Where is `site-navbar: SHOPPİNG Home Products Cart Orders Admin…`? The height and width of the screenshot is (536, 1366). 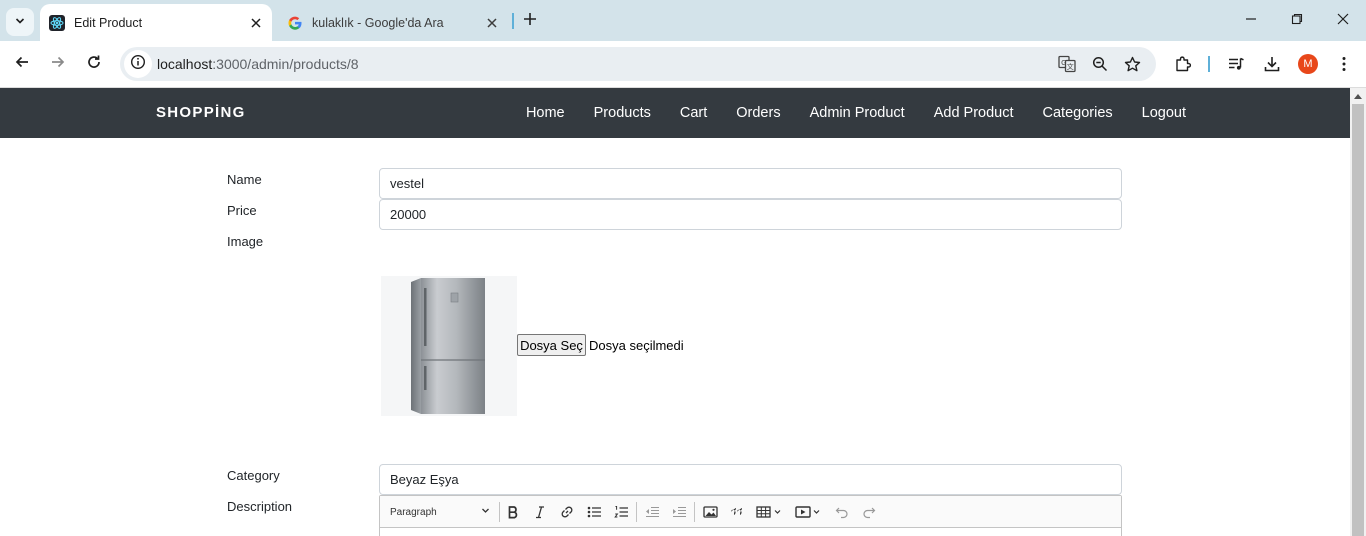
site-navbar: SHOPPİNG Home Products Cart Orders Admin… is located at coordinates (675, 113).